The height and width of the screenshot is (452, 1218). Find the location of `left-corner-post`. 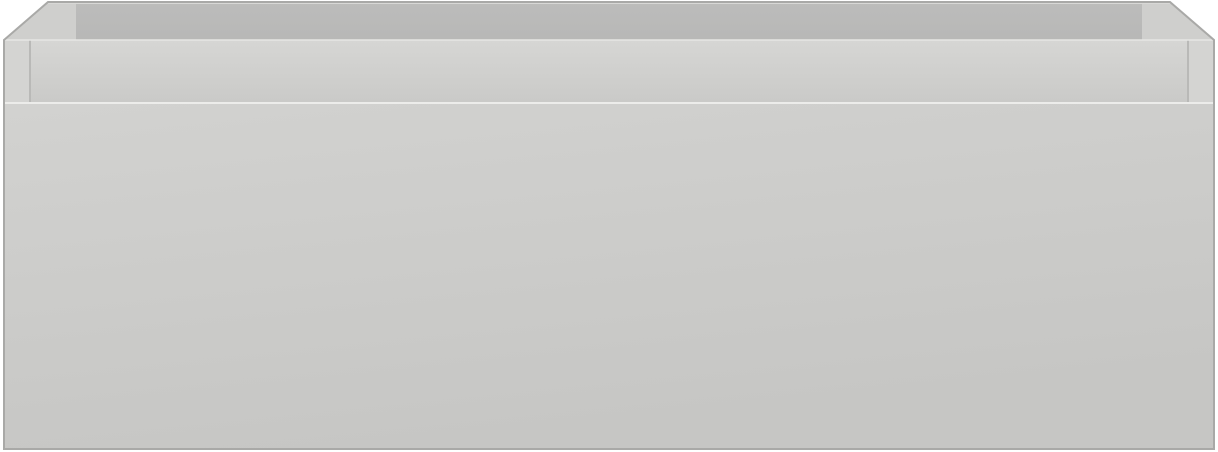

left-corner-post is located at coordinates (17, 71).